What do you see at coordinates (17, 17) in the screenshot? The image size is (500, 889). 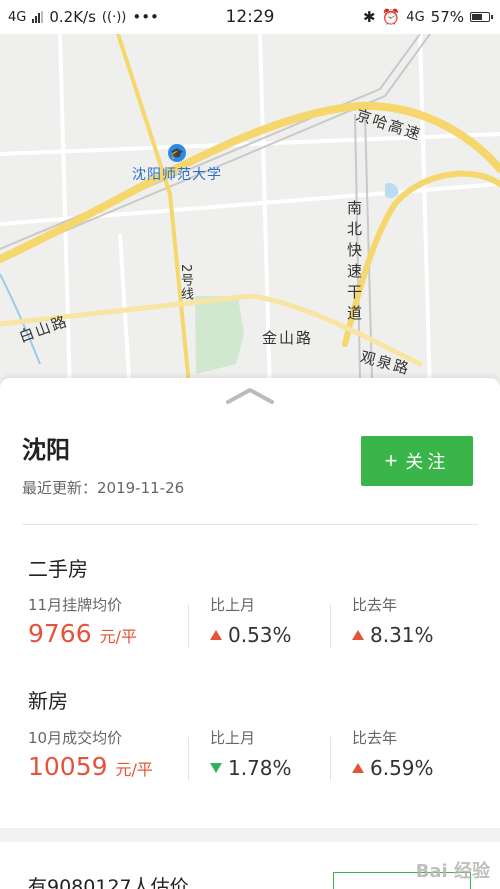 I see `network-type: 4G` at bounding box center [17, 17].